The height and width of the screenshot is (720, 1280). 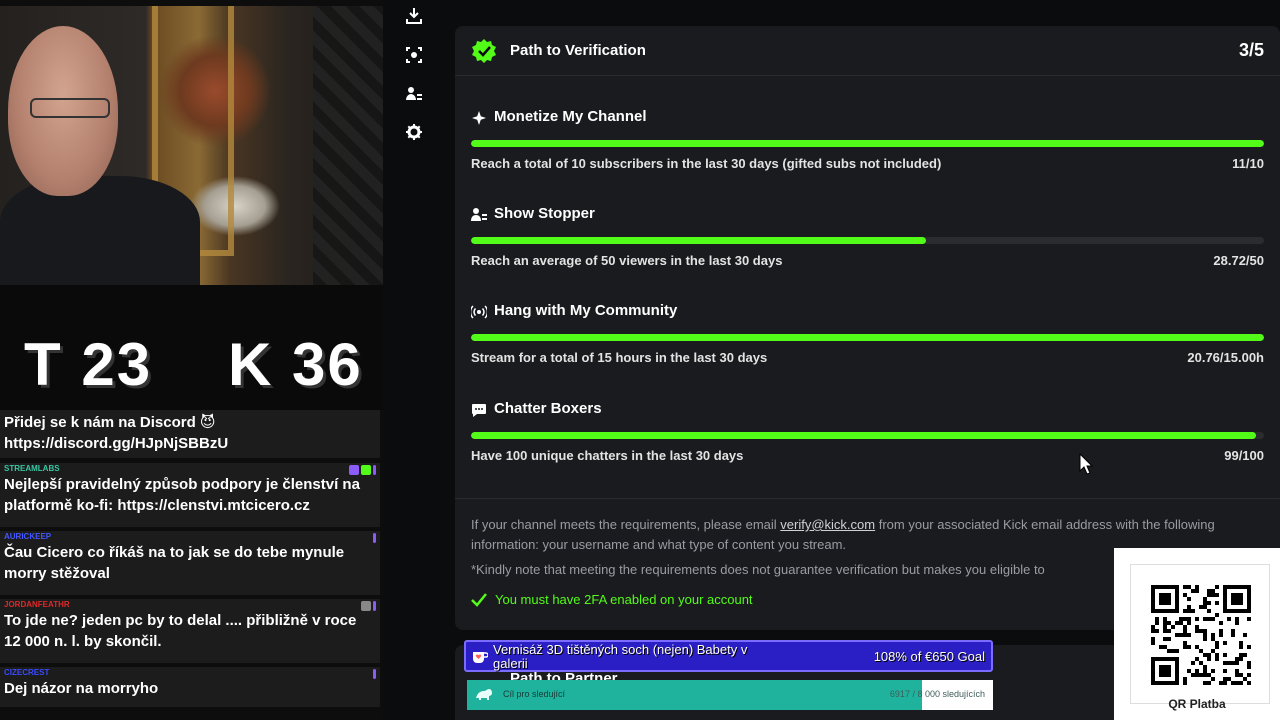 I want to click on icon-rail, so click(x=419, y=360).